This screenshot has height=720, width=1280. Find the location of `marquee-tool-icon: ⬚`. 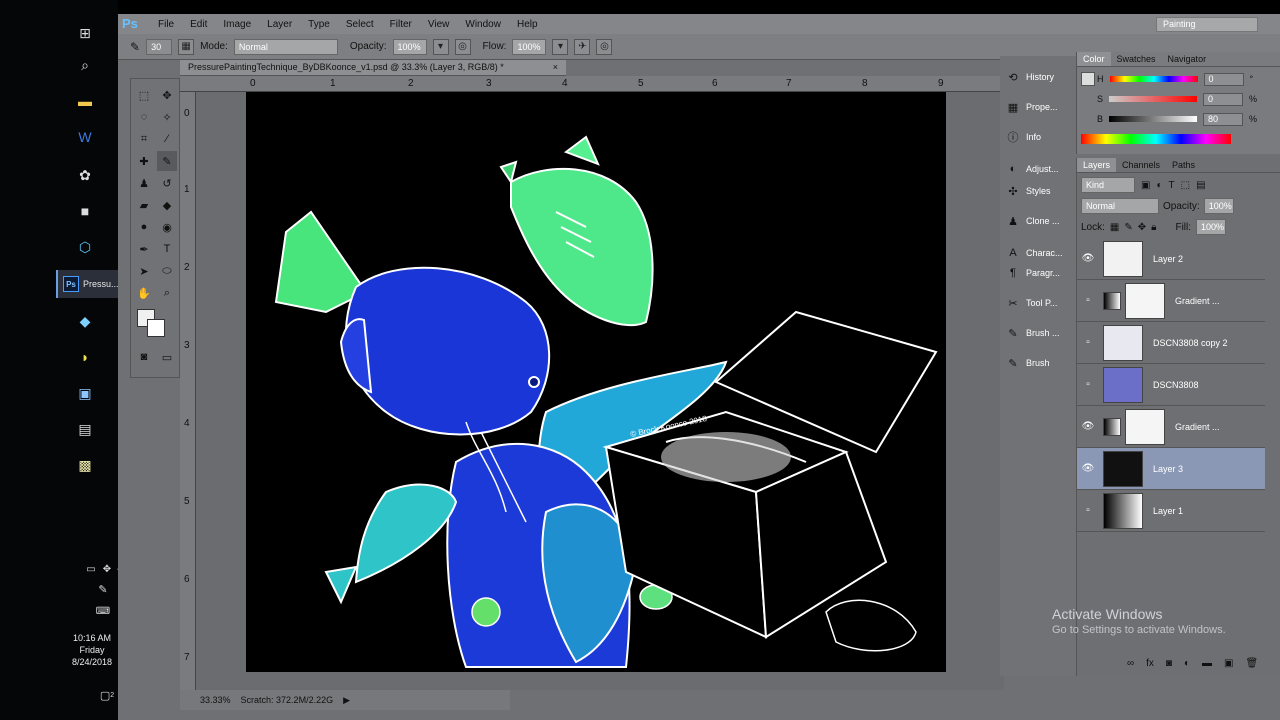

marquee-tool-icon: ⬚ is located at coordinates (144, 95).